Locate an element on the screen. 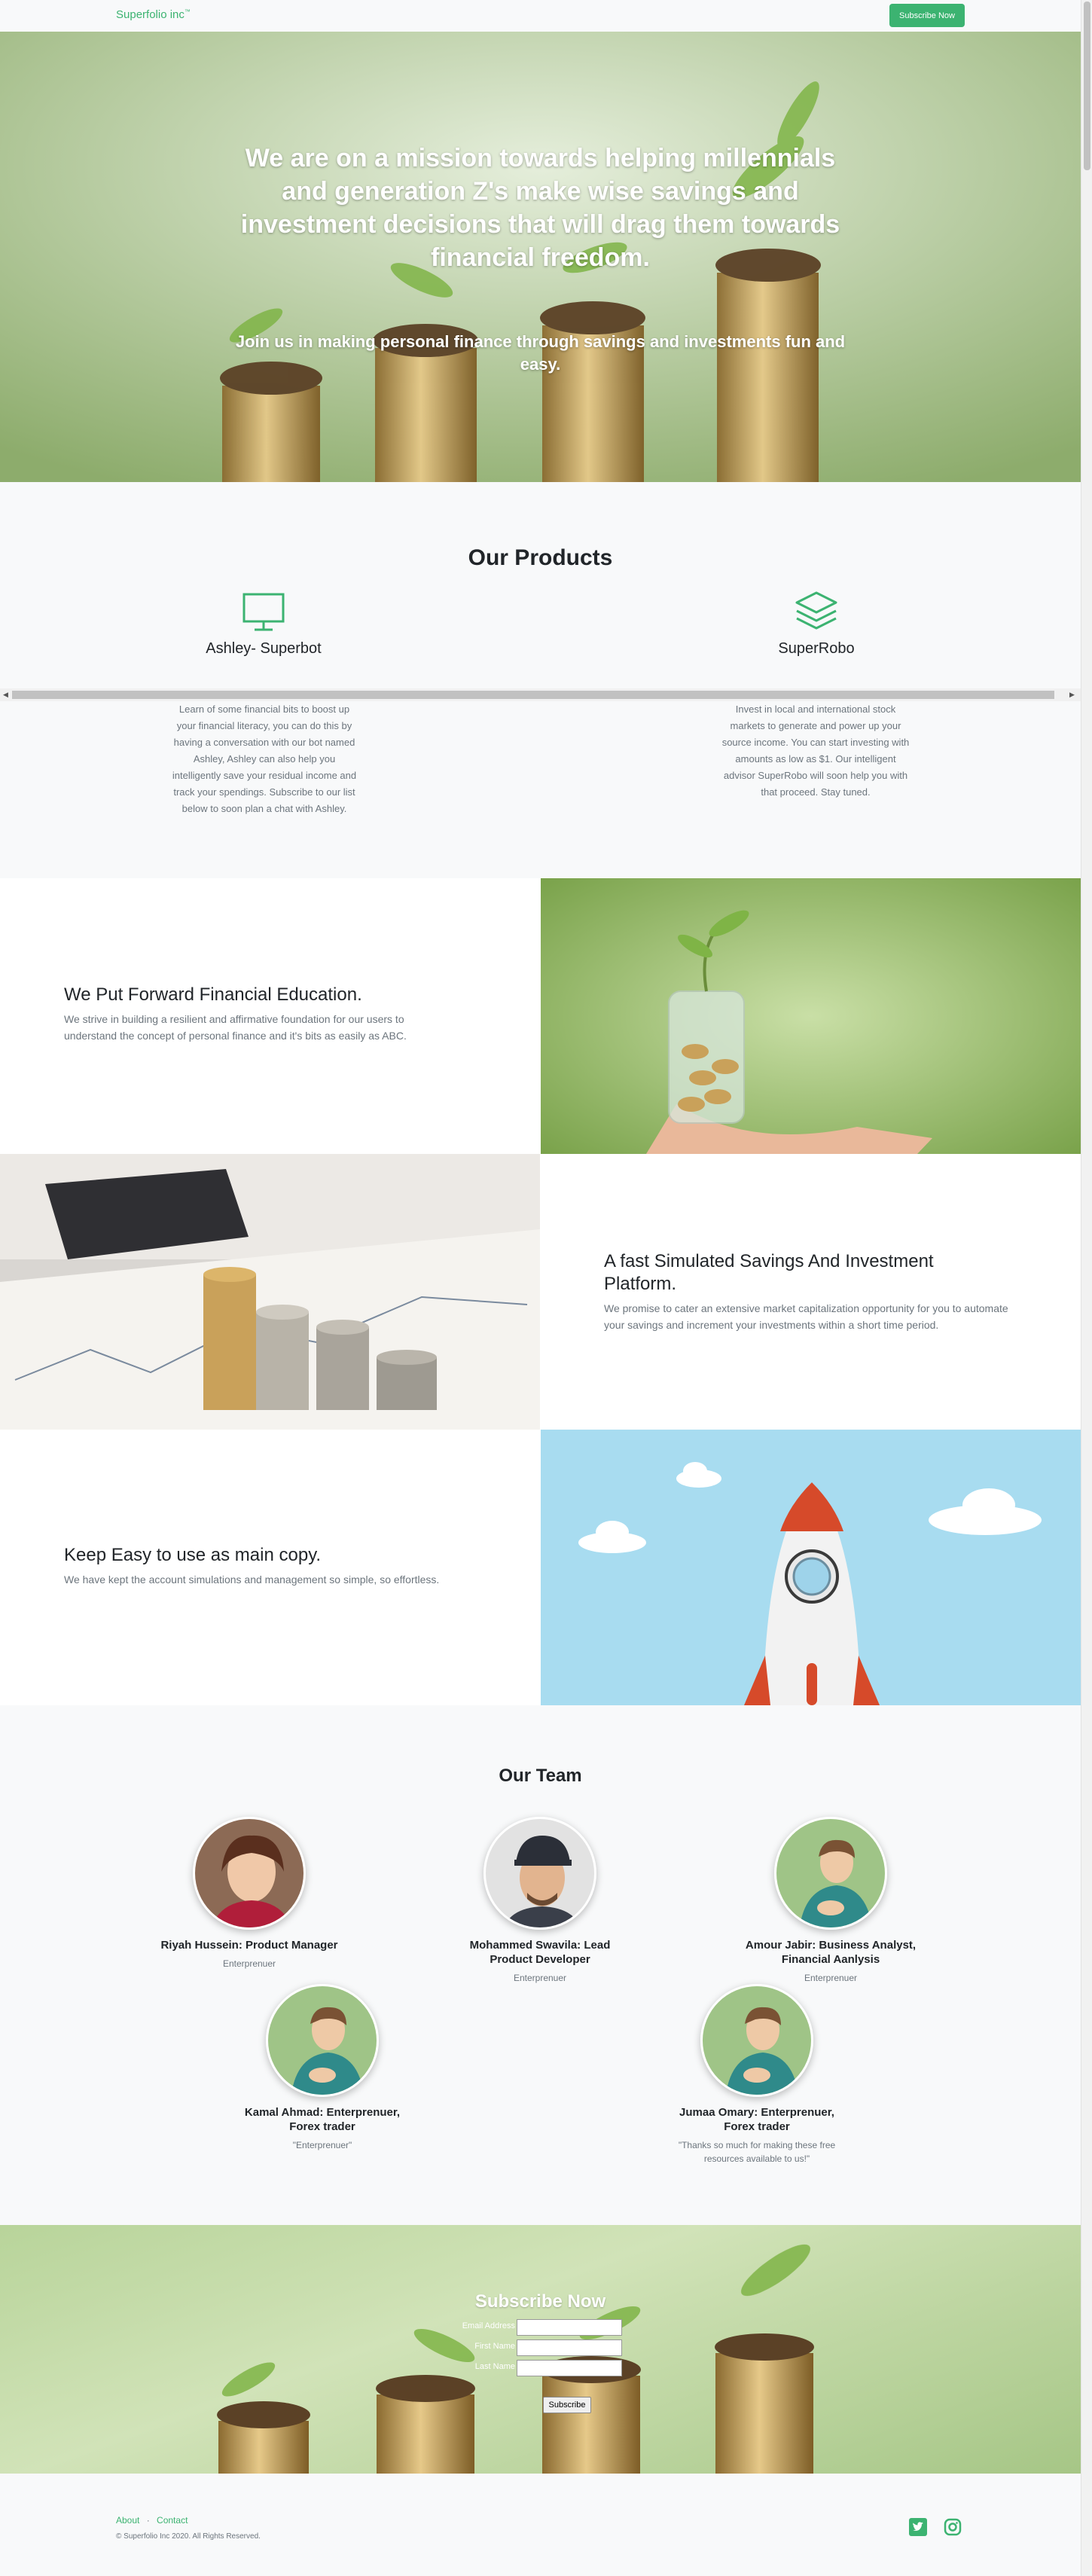 The width and height of the screenshot is (1092, 2576). scroll-right-icon: ▶ is located at coordinates (1072, 695).